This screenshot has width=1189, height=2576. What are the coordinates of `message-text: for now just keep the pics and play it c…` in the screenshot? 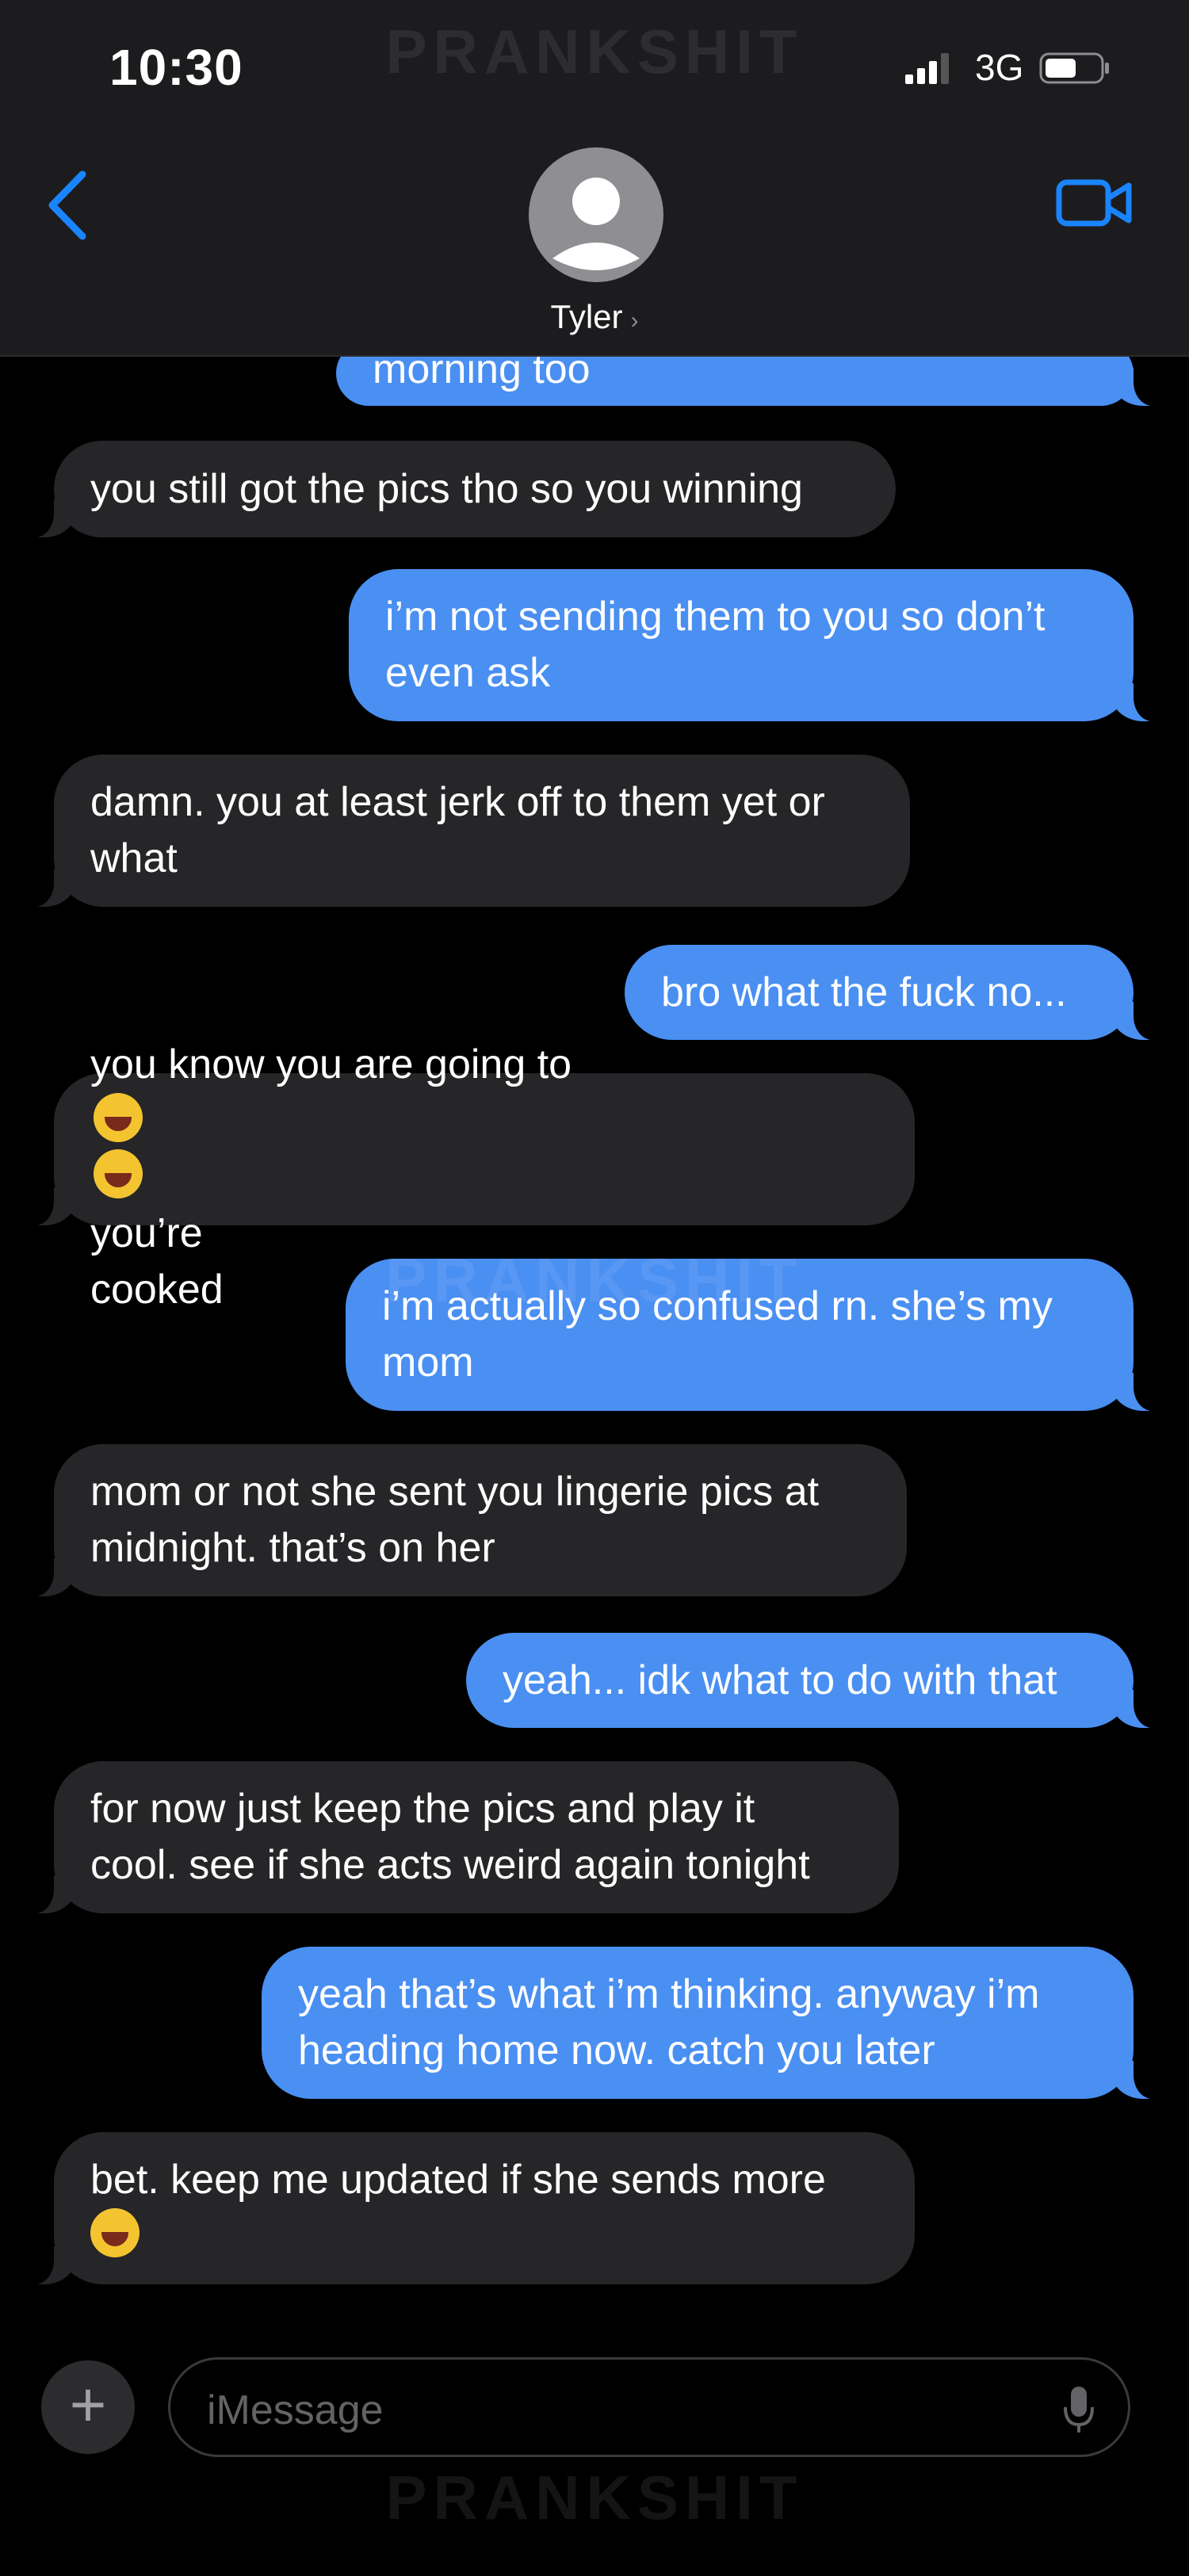 It's located at (450, 1837).